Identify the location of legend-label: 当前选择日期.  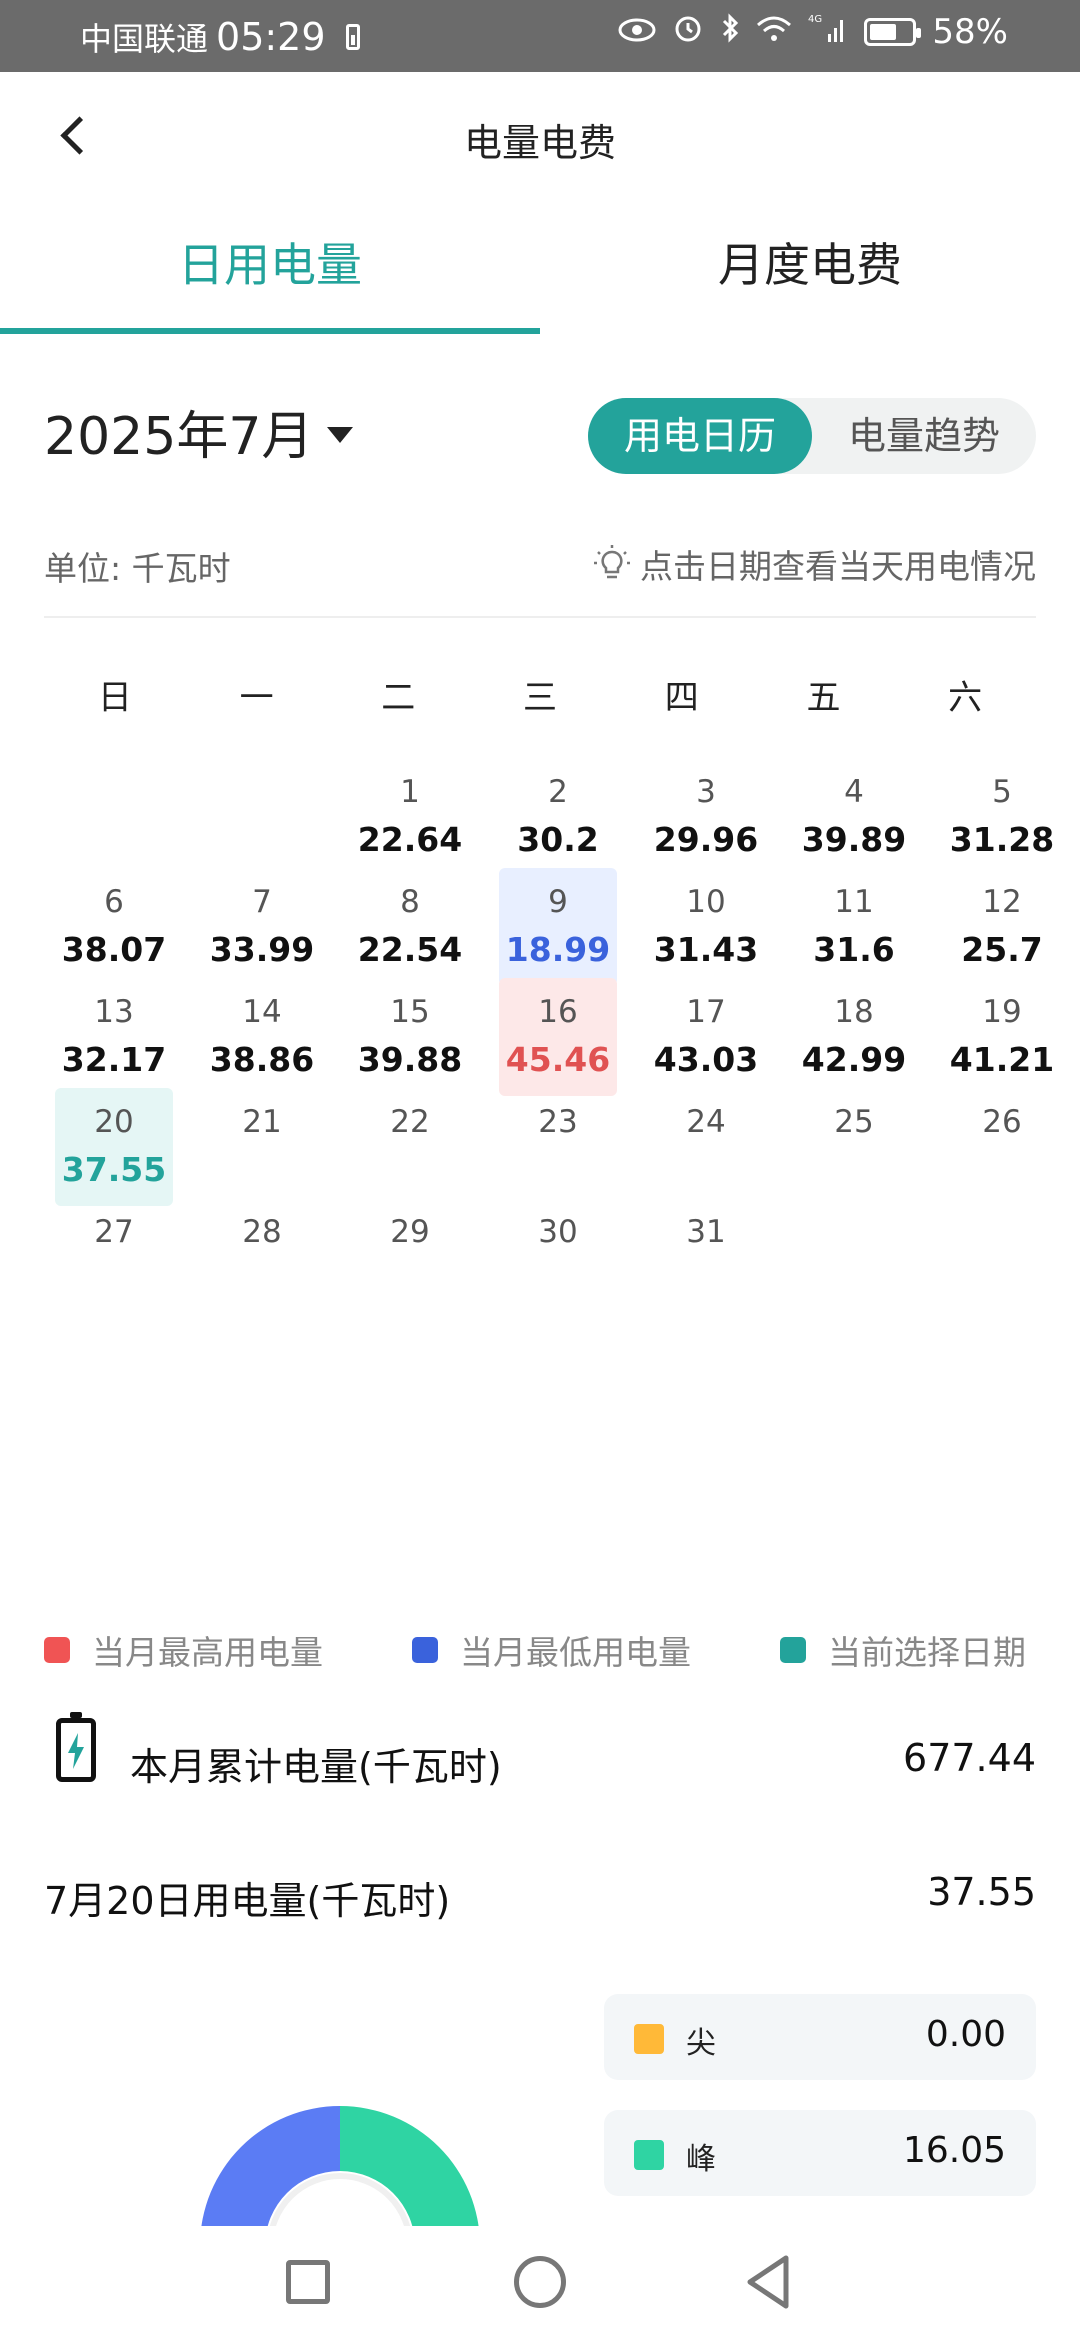
(927, 1652).